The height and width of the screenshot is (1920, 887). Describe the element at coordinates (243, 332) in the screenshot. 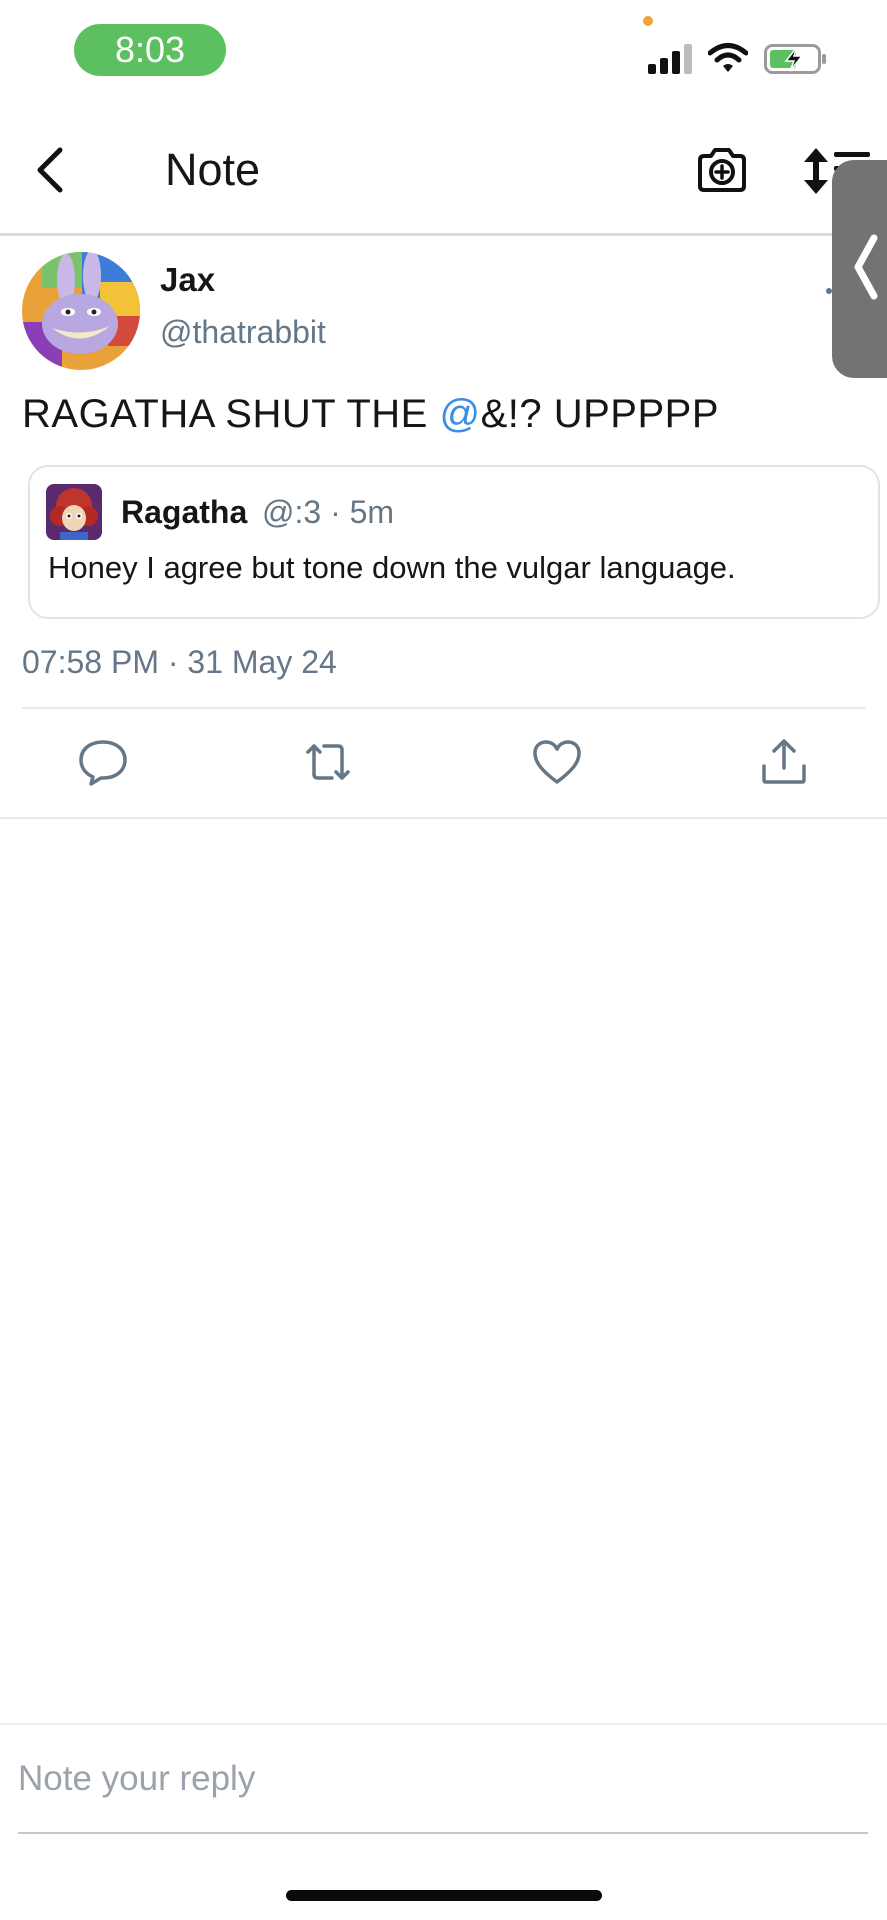

I see `author-handle: @thatrabbit` at that location.